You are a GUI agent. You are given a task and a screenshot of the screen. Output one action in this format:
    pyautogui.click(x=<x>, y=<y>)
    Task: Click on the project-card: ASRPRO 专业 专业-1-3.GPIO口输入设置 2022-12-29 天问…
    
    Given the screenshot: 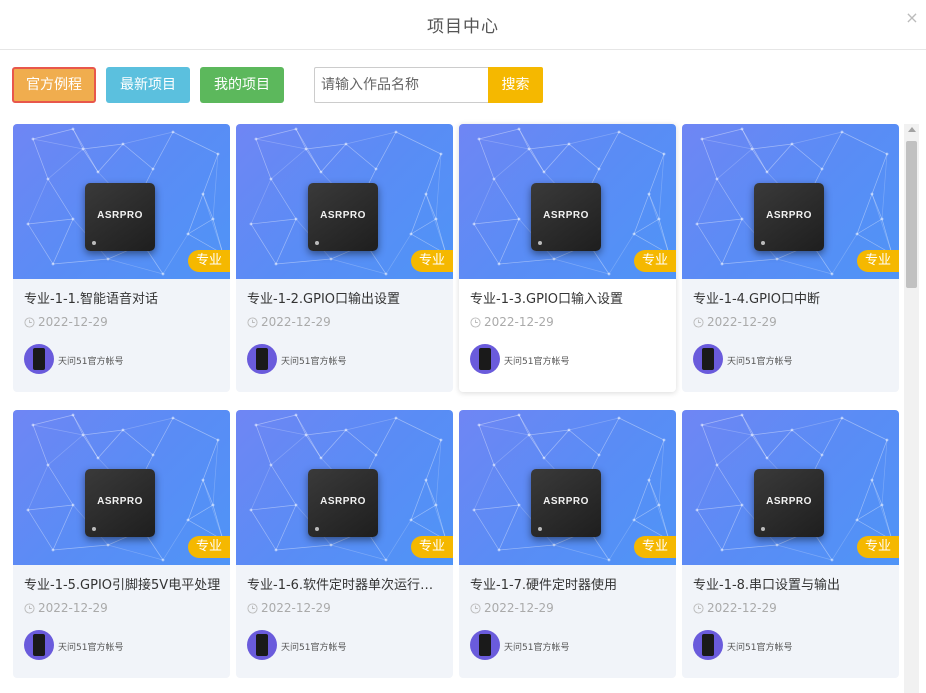 What is the action you would take?
    pyautogui.click(x=567, y=258)
    